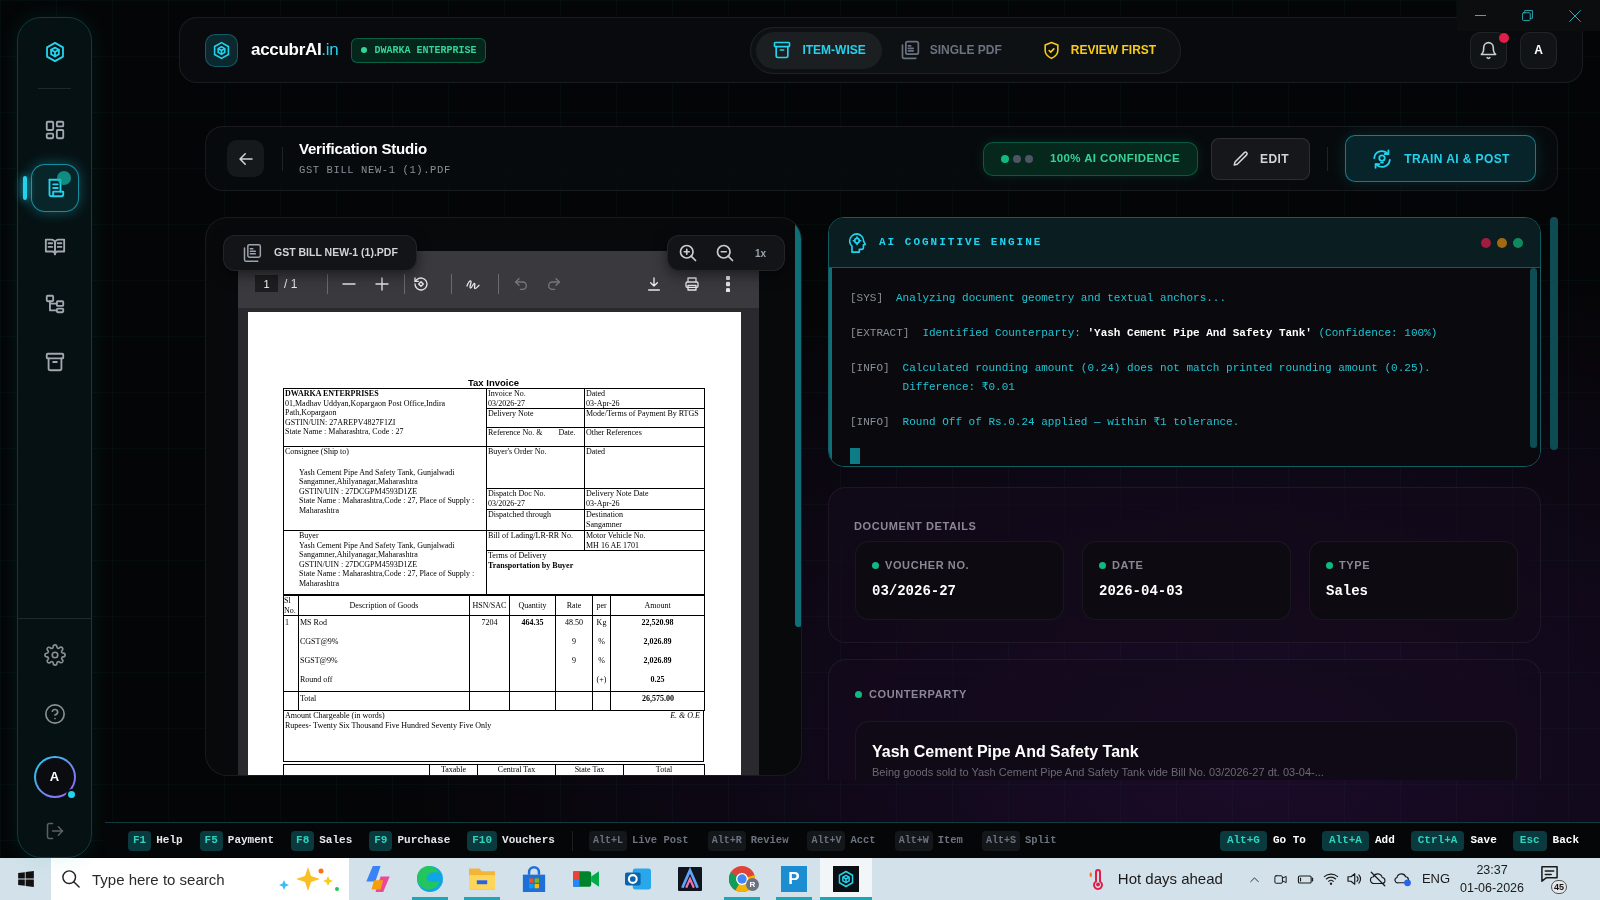 Image resolution: width=1600 pixels, height=900 pixels. I want to click on hierarchy-icon, so click(54, 304).